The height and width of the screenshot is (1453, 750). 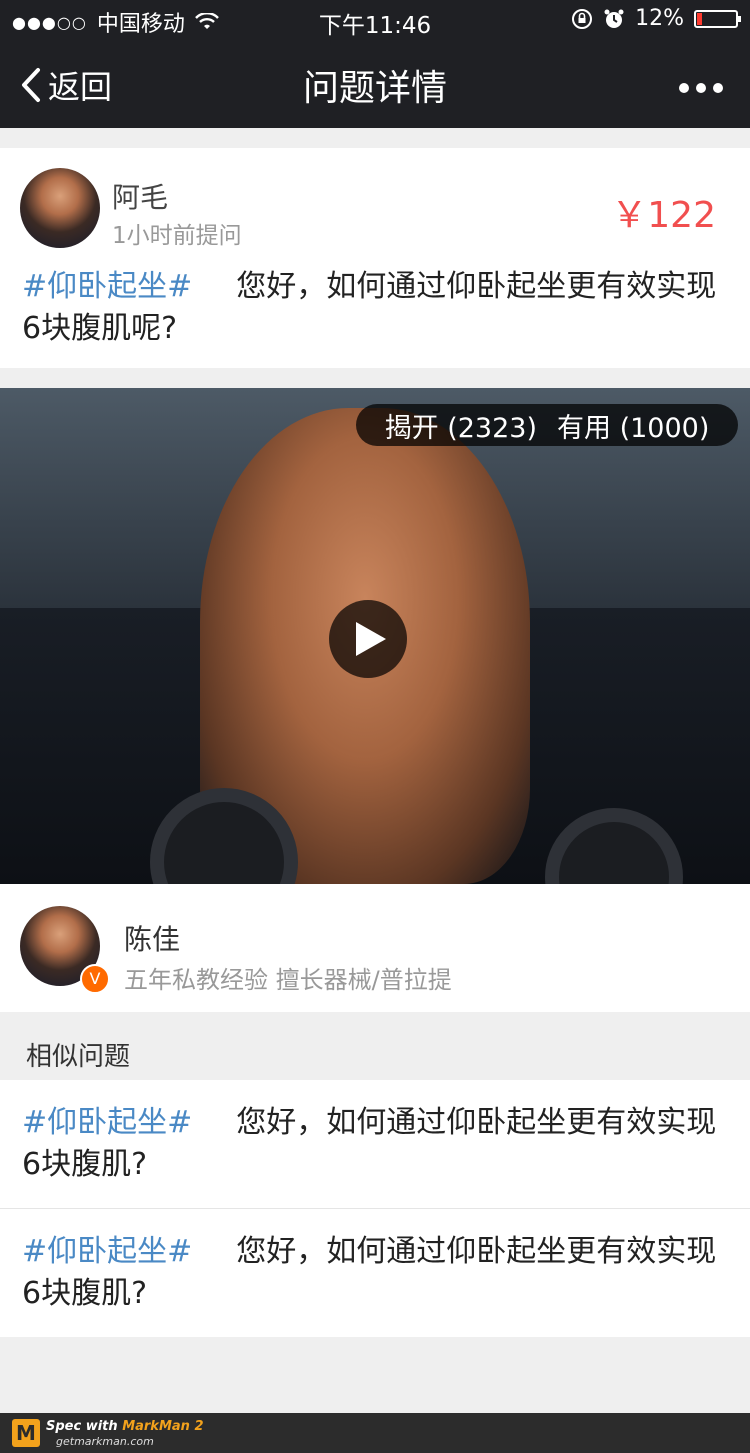 What do you see at coordinates (78, 1057) in the screenshot?
I see `similar-questions-header: 相似问题` at bounding box center [78, 1057].